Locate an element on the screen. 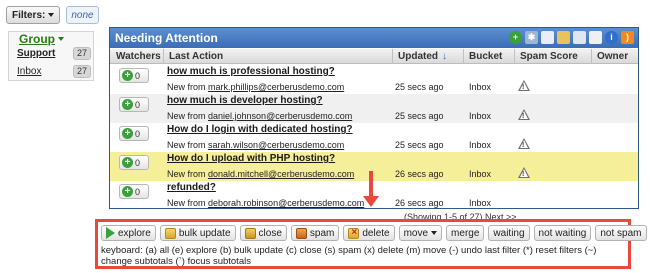 This screenshot has height=273, width=650. group-header-menu: Group is located at coordinates (41, 39).